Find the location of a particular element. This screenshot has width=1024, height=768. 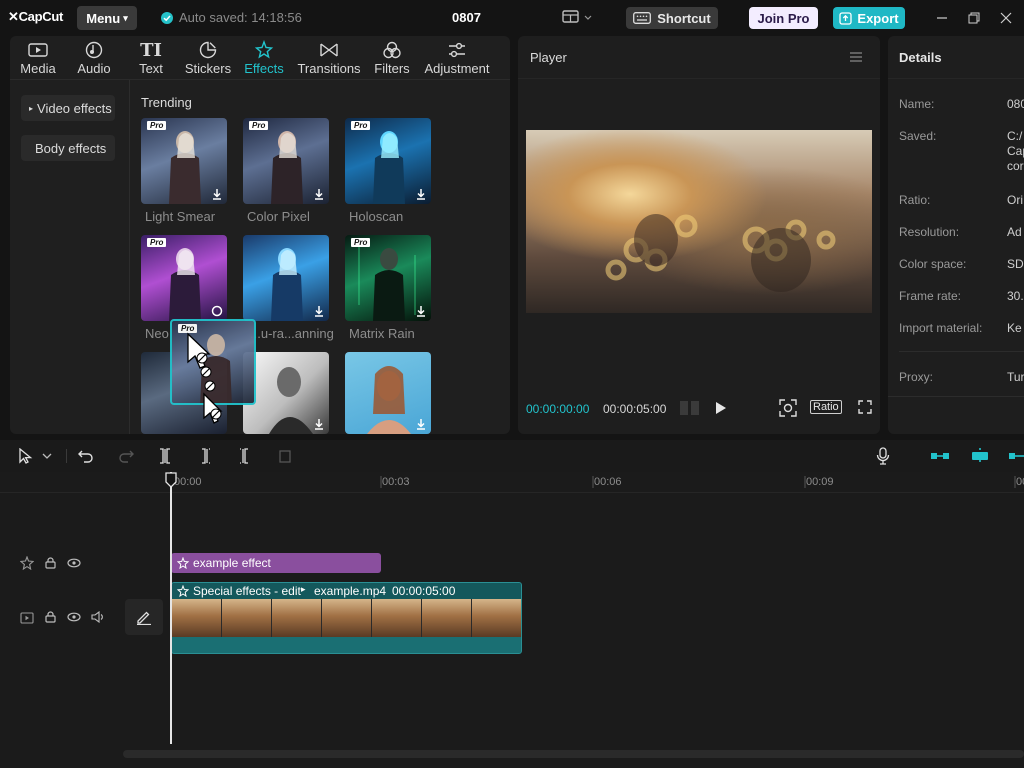

pro-badge: Pro is located at coordinates (157, 242).